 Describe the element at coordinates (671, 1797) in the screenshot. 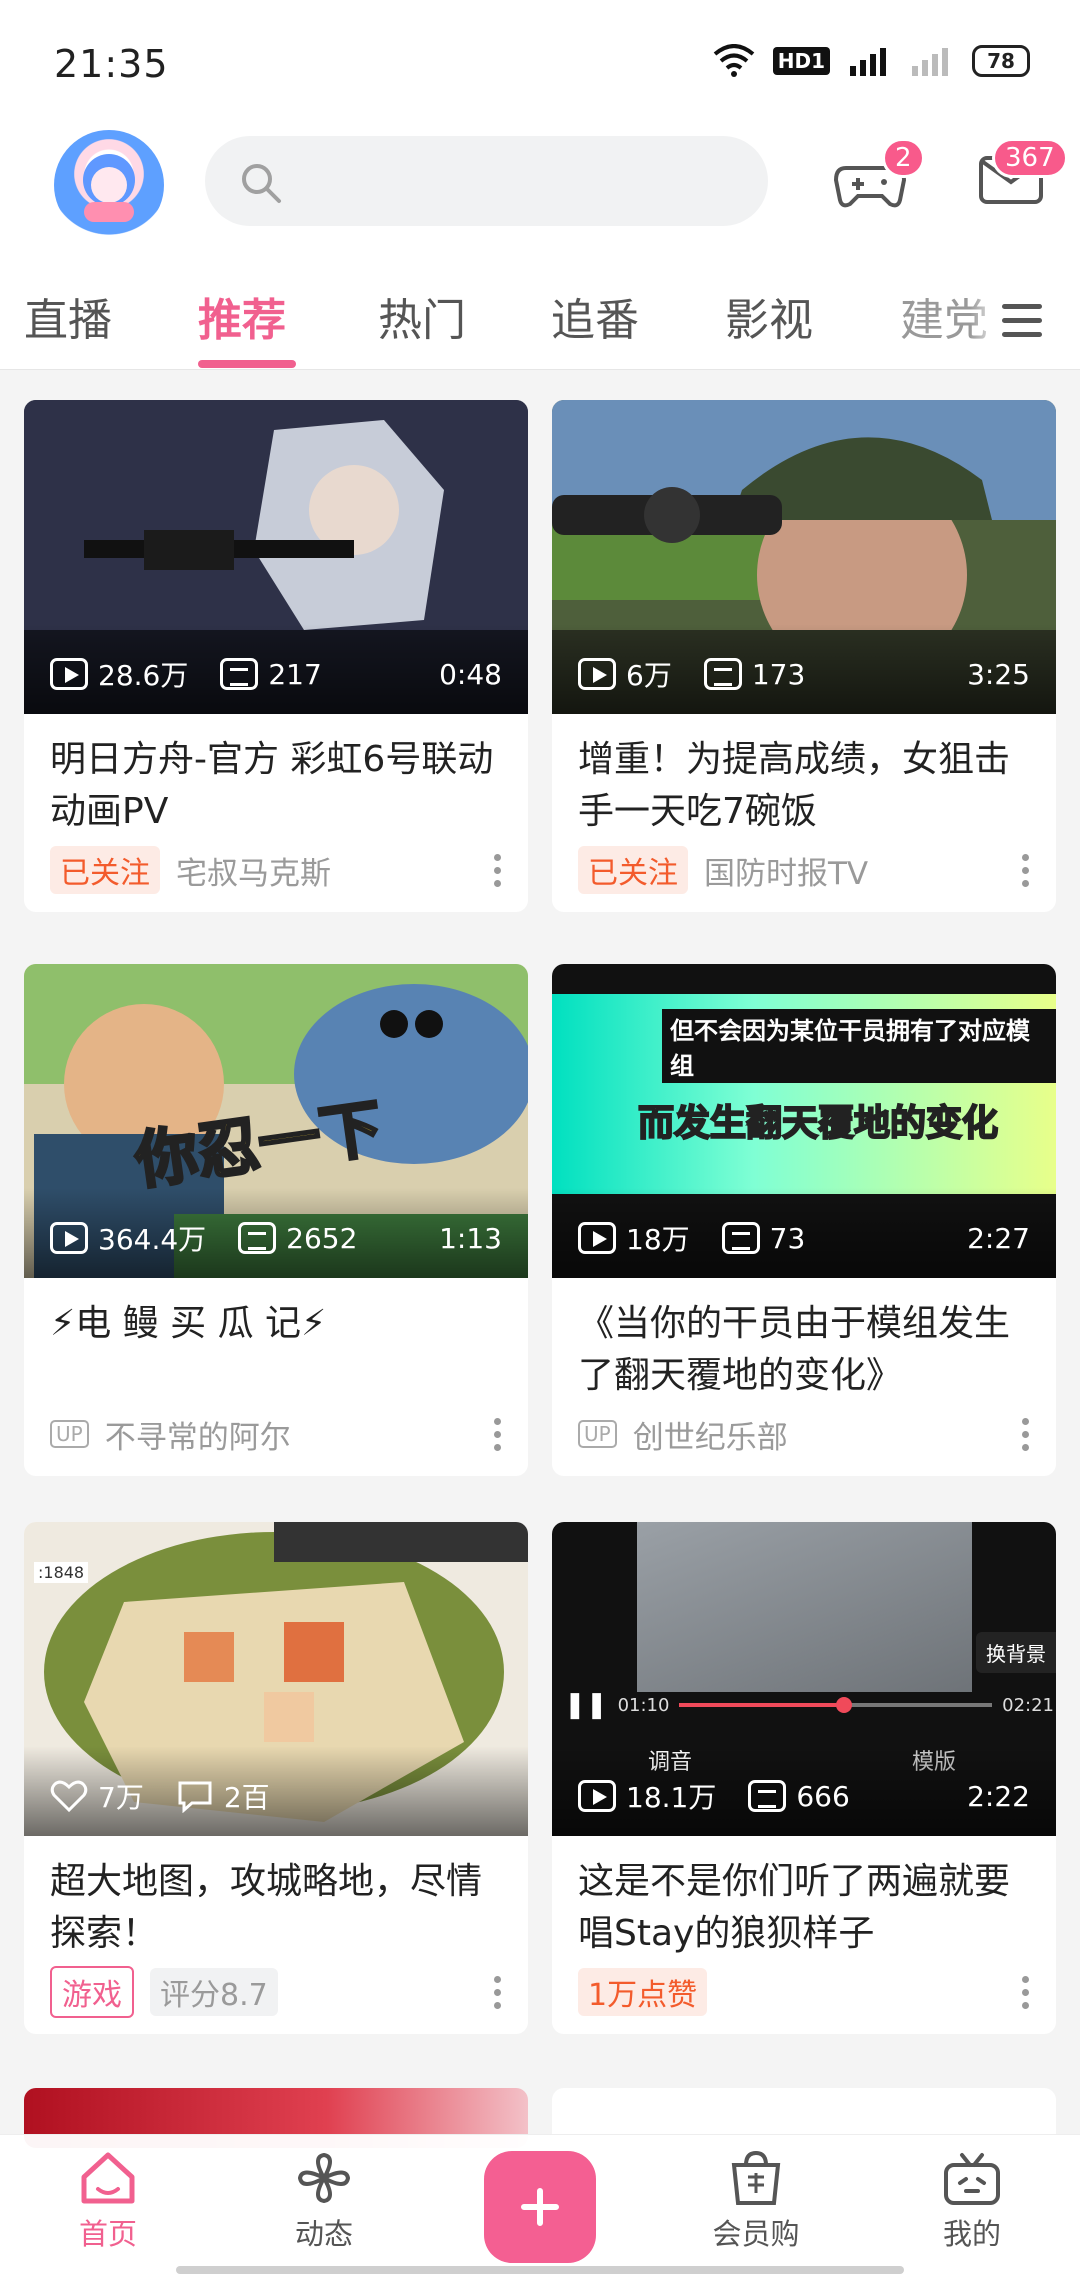

I see `view-count: 18.1万` at that location.